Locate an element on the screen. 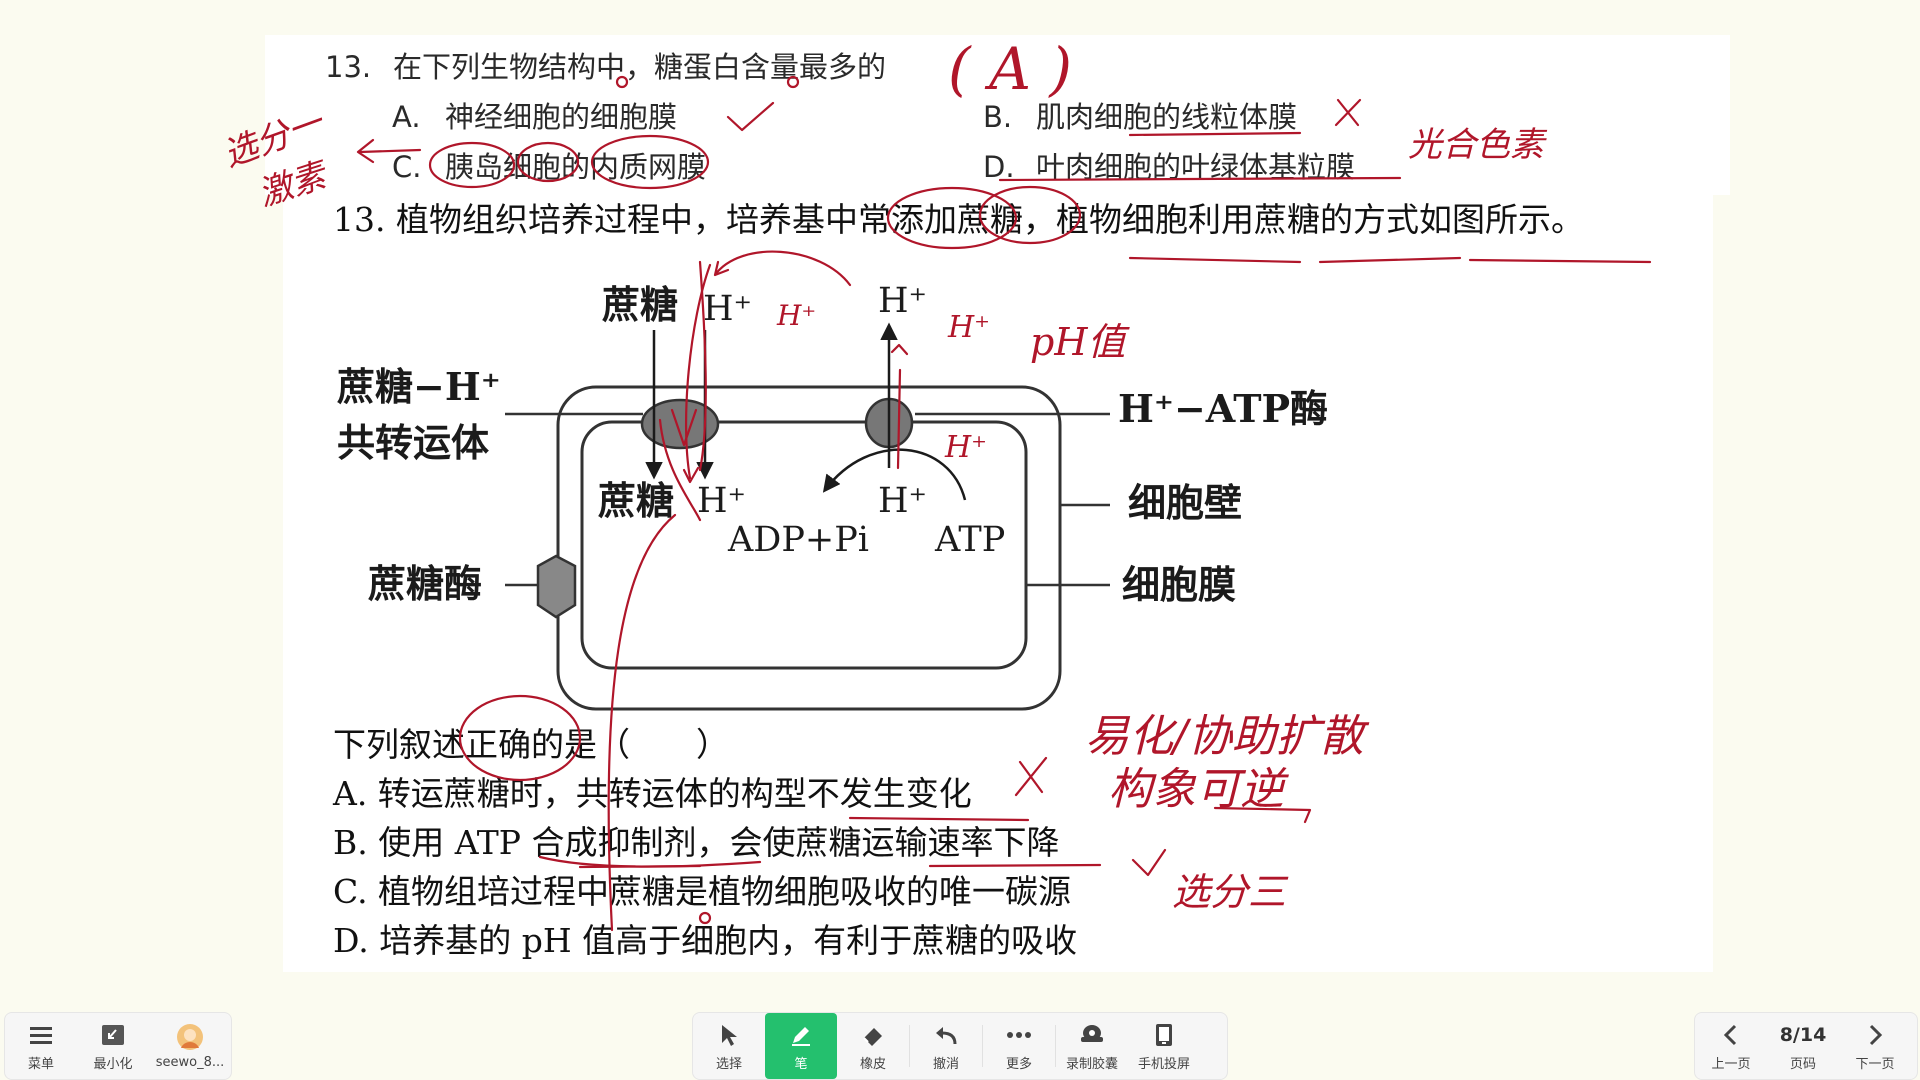 This screenshot has width=1920, height=1080. minimize-button: 最小化 is located at coordinates (113, 1046).